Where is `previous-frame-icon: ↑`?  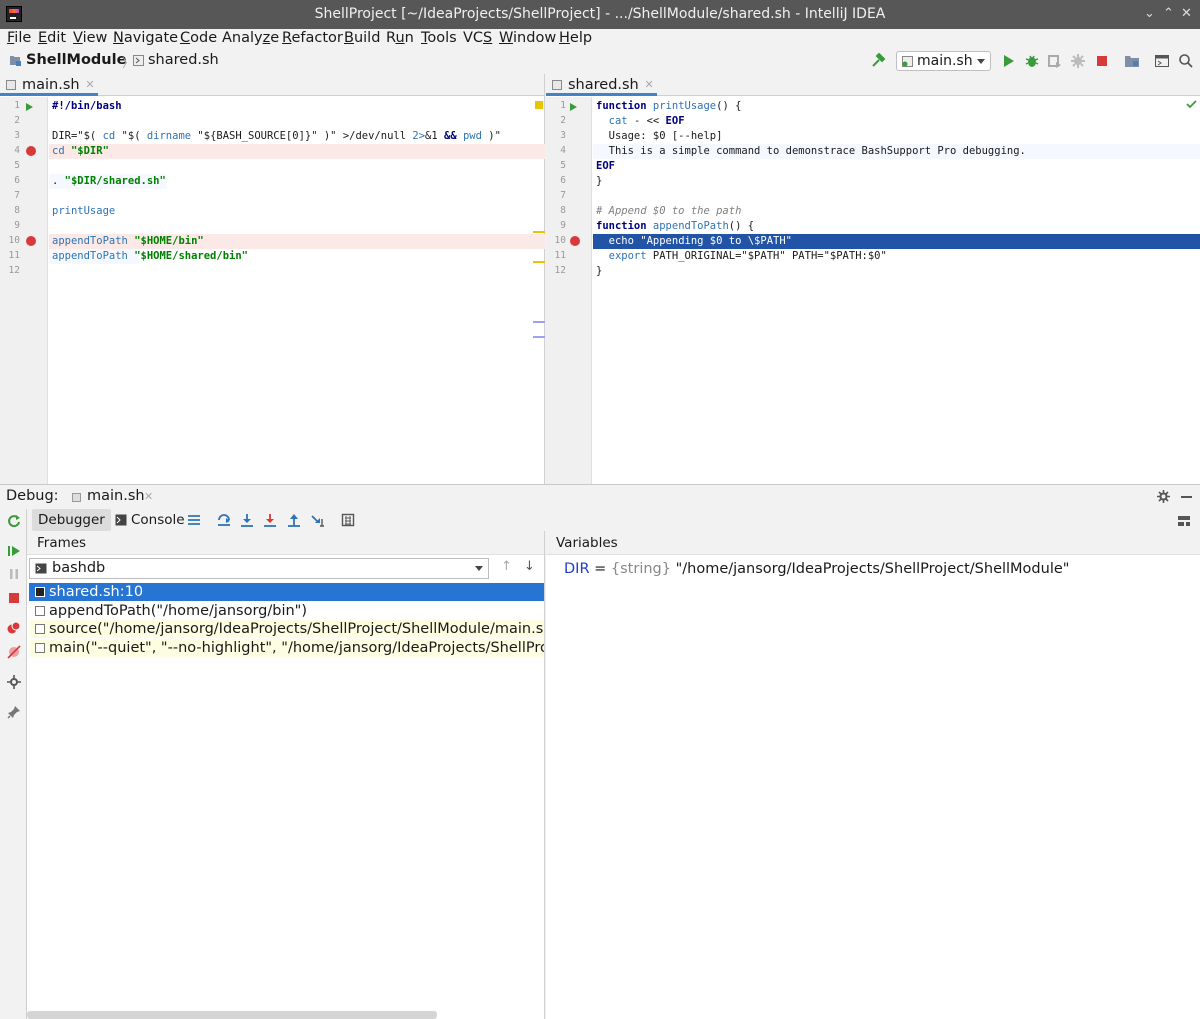 previous-frame-icon: ↑ is located at coordinates (506, 566).